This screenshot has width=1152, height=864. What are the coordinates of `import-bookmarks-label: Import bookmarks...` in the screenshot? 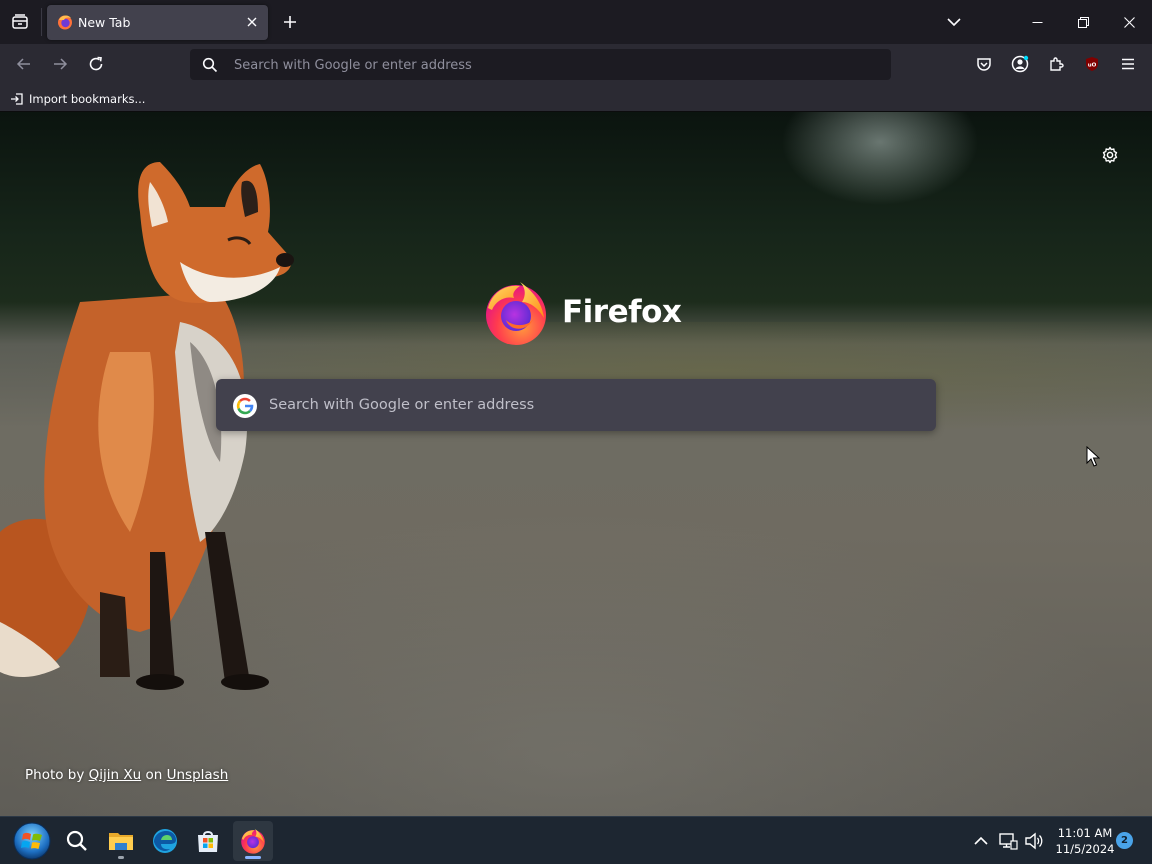 It's located at (87, 99).